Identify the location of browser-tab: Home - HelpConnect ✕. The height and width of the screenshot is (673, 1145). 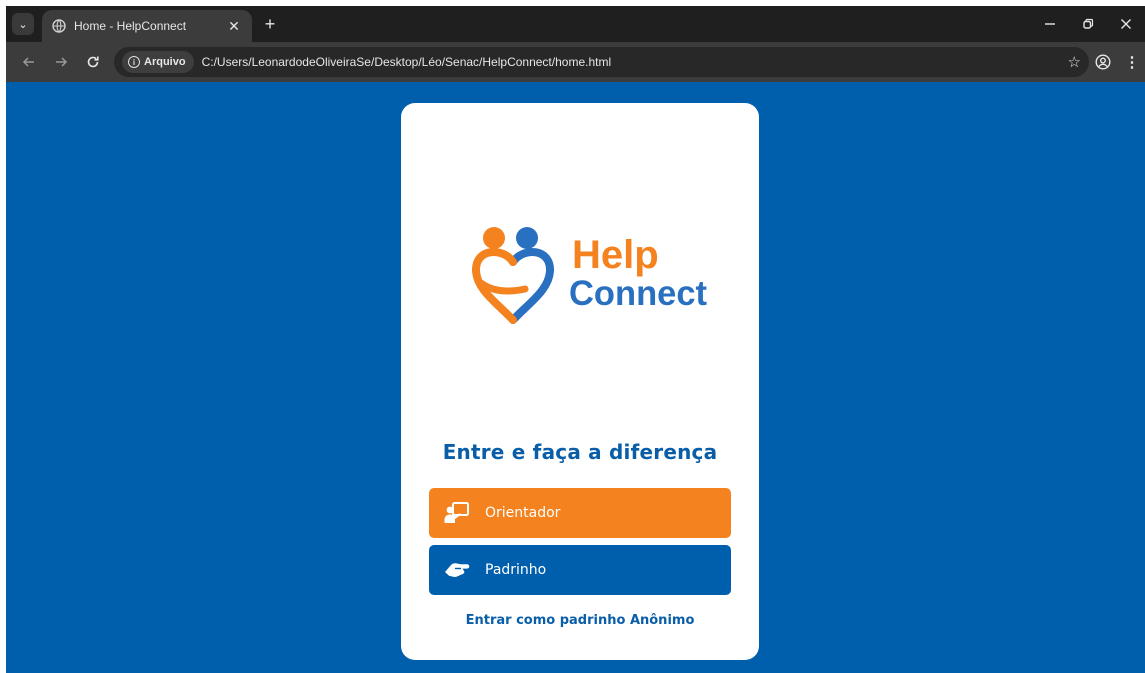
(147, 26).